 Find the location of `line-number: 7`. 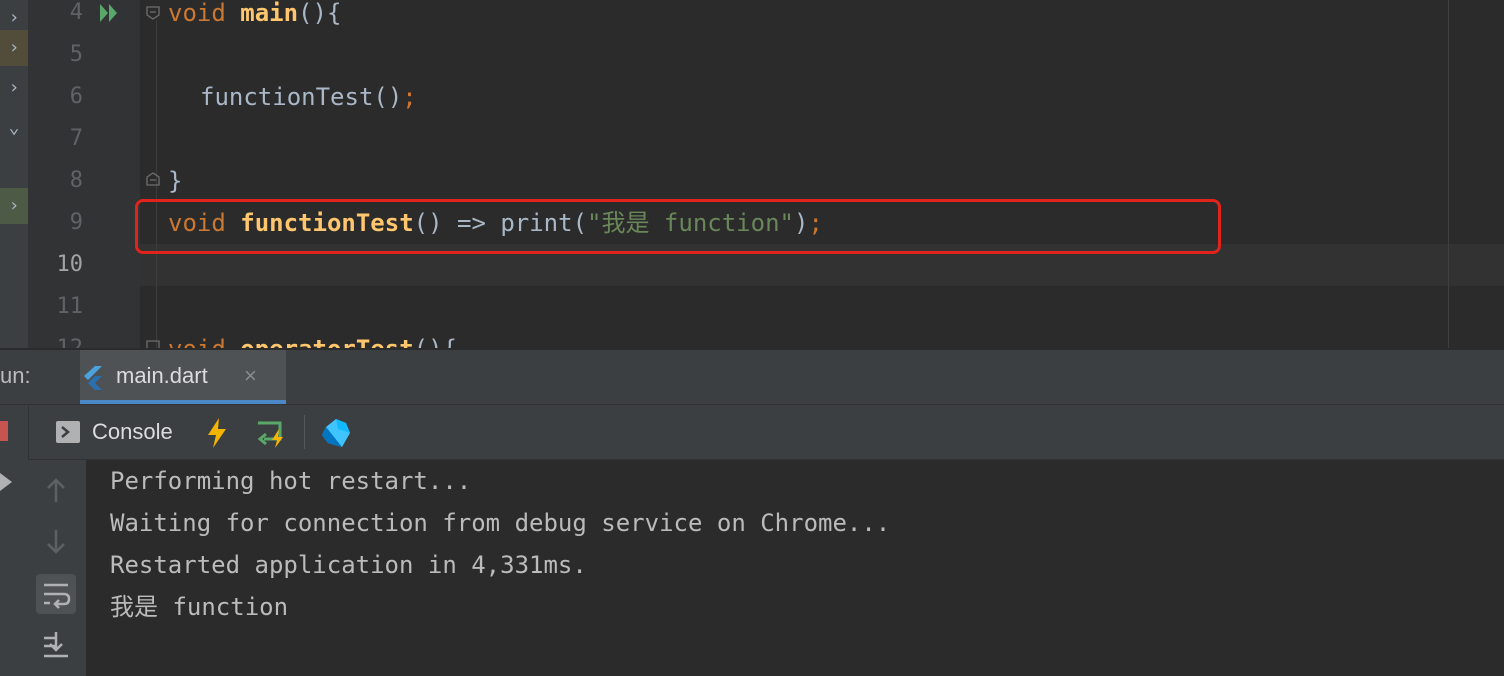

line-number: 7 is located at coordinates (76, 138).